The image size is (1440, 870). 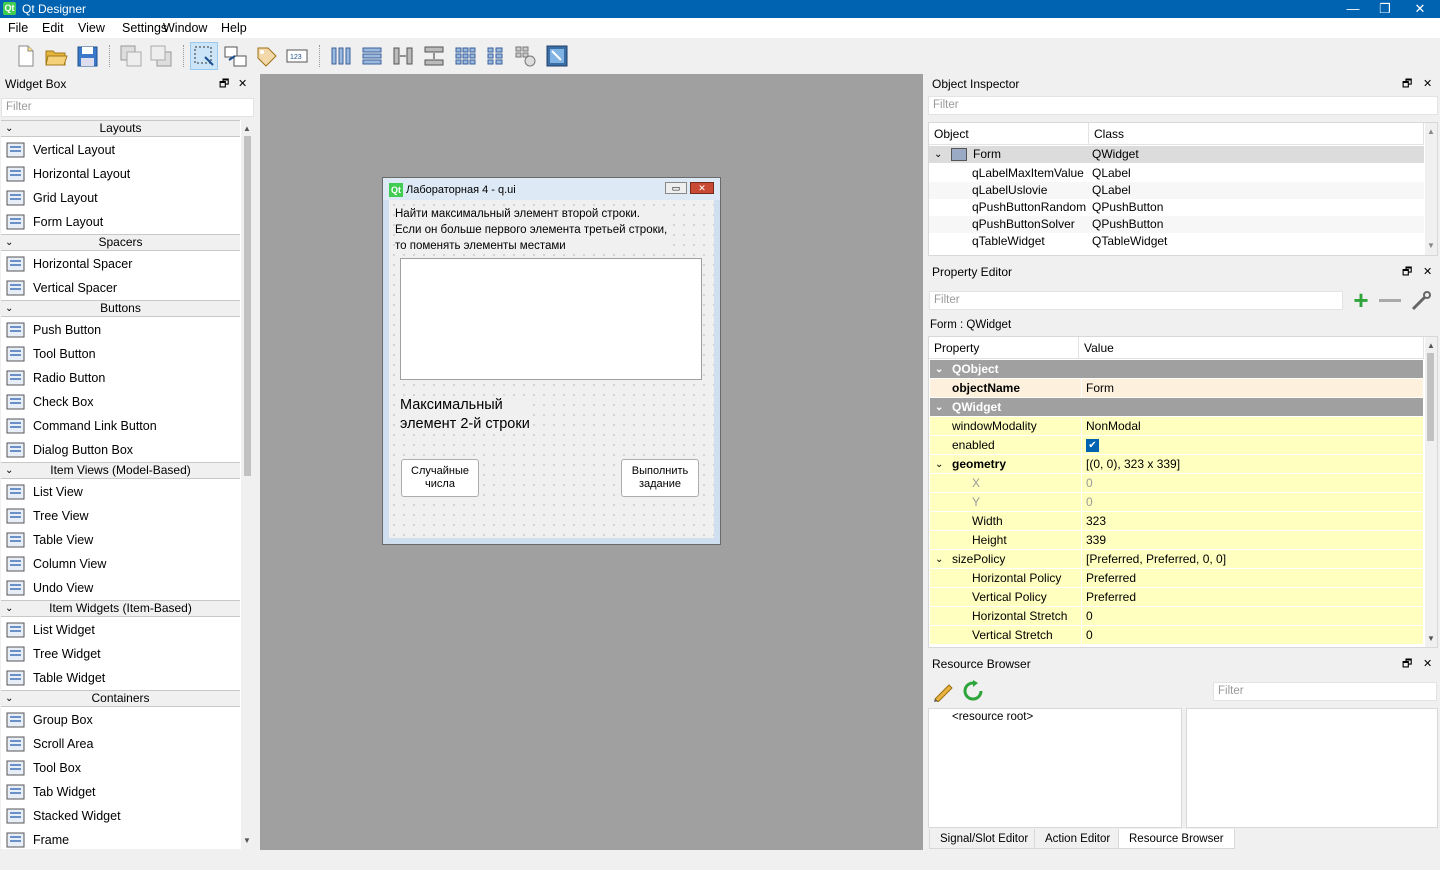 What do you see at coordinates (1176, 464) in the screenshot?
I see `property-row-geometry: ⌄ geometry [(0, 0), 323 x 339]` at bounding box center [1176, 464].